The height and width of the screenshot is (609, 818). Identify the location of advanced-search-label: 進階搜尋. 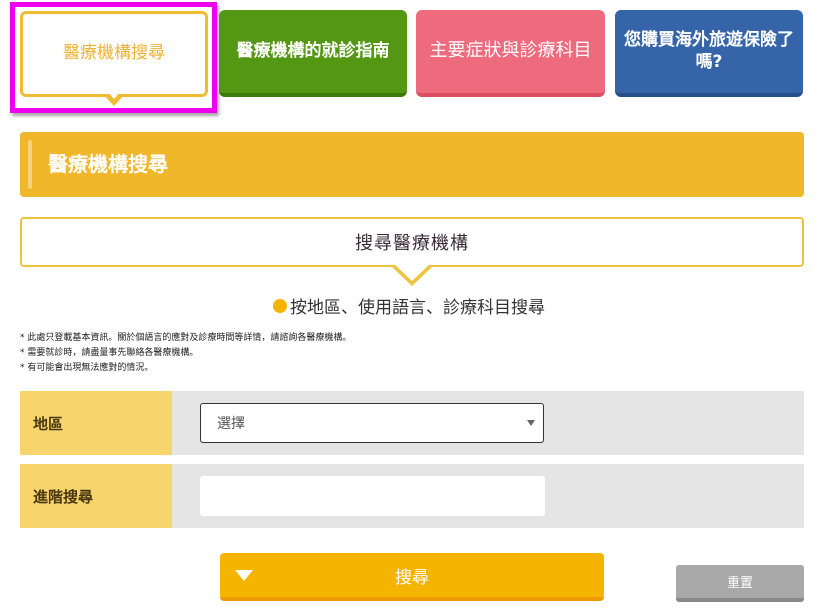
(96, 496).